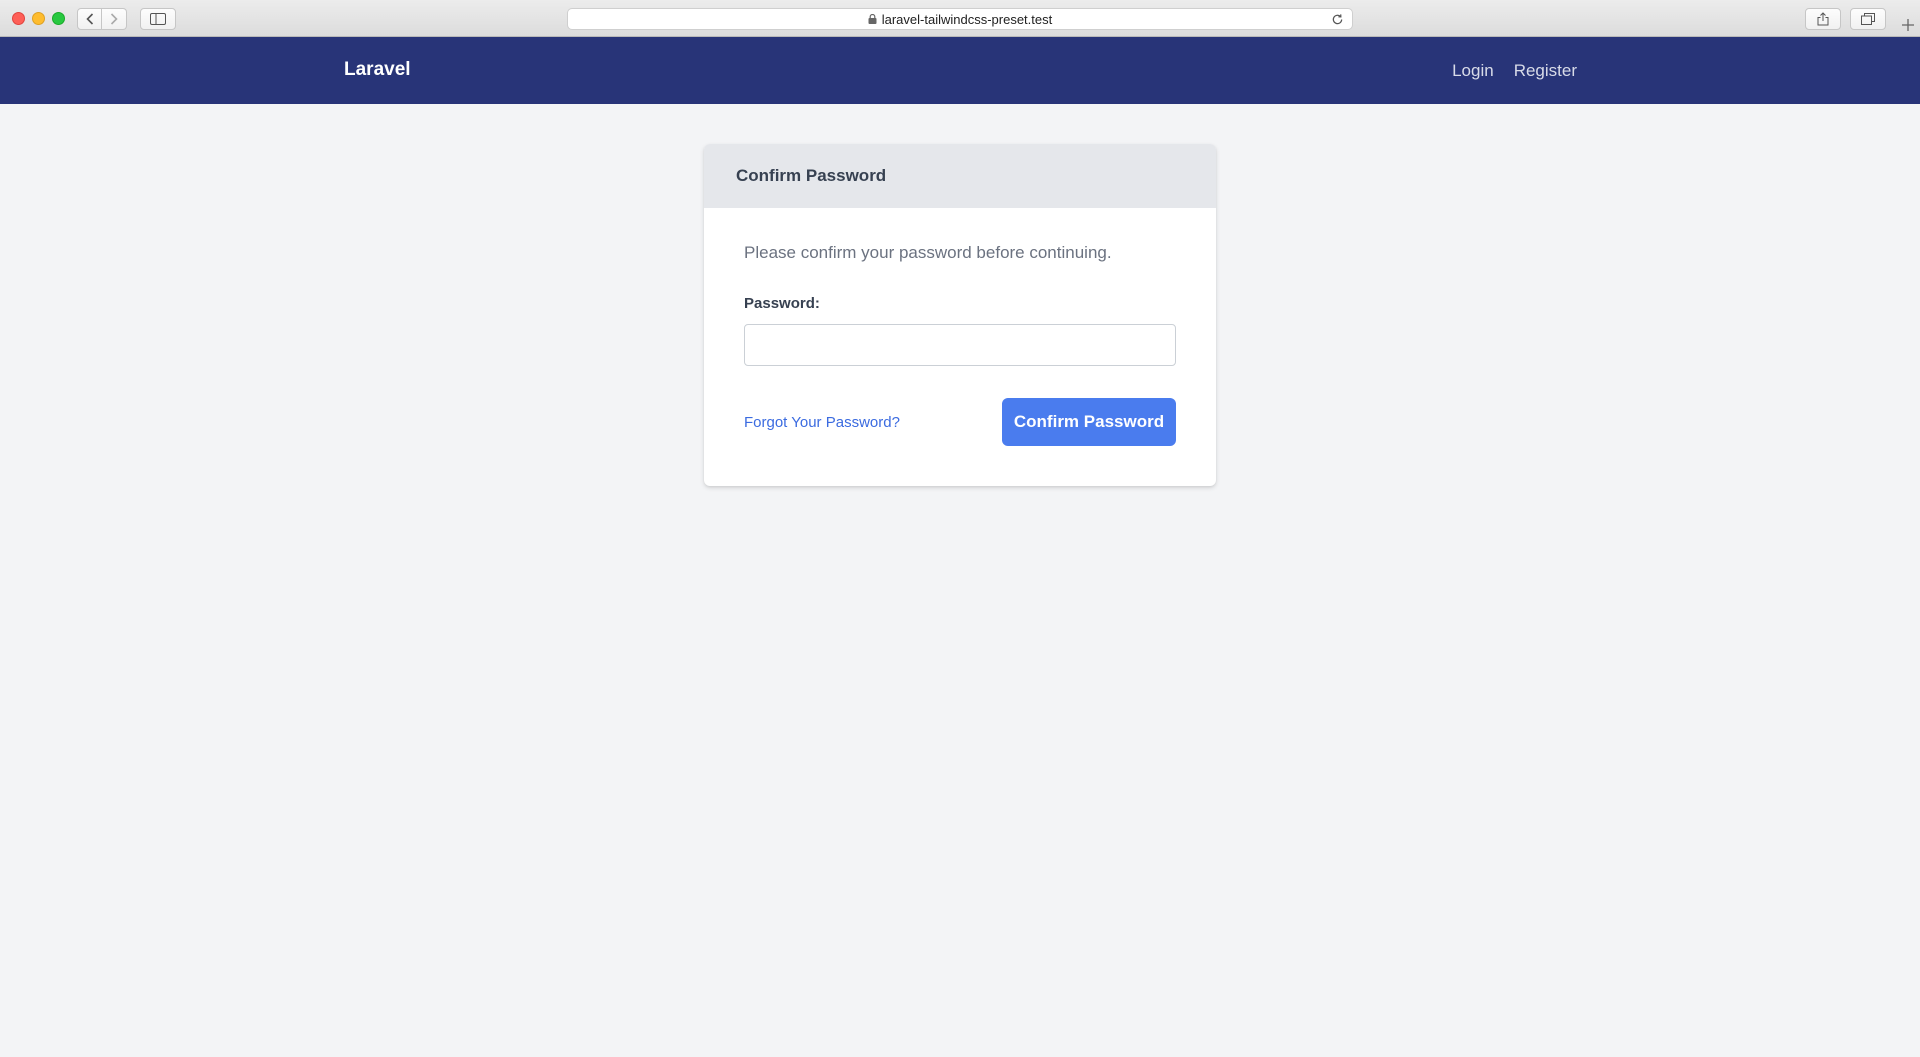 Image resolution: width=1920 pixels, height=1057 pixels. I want to click on share-button, so click(1823, 19).